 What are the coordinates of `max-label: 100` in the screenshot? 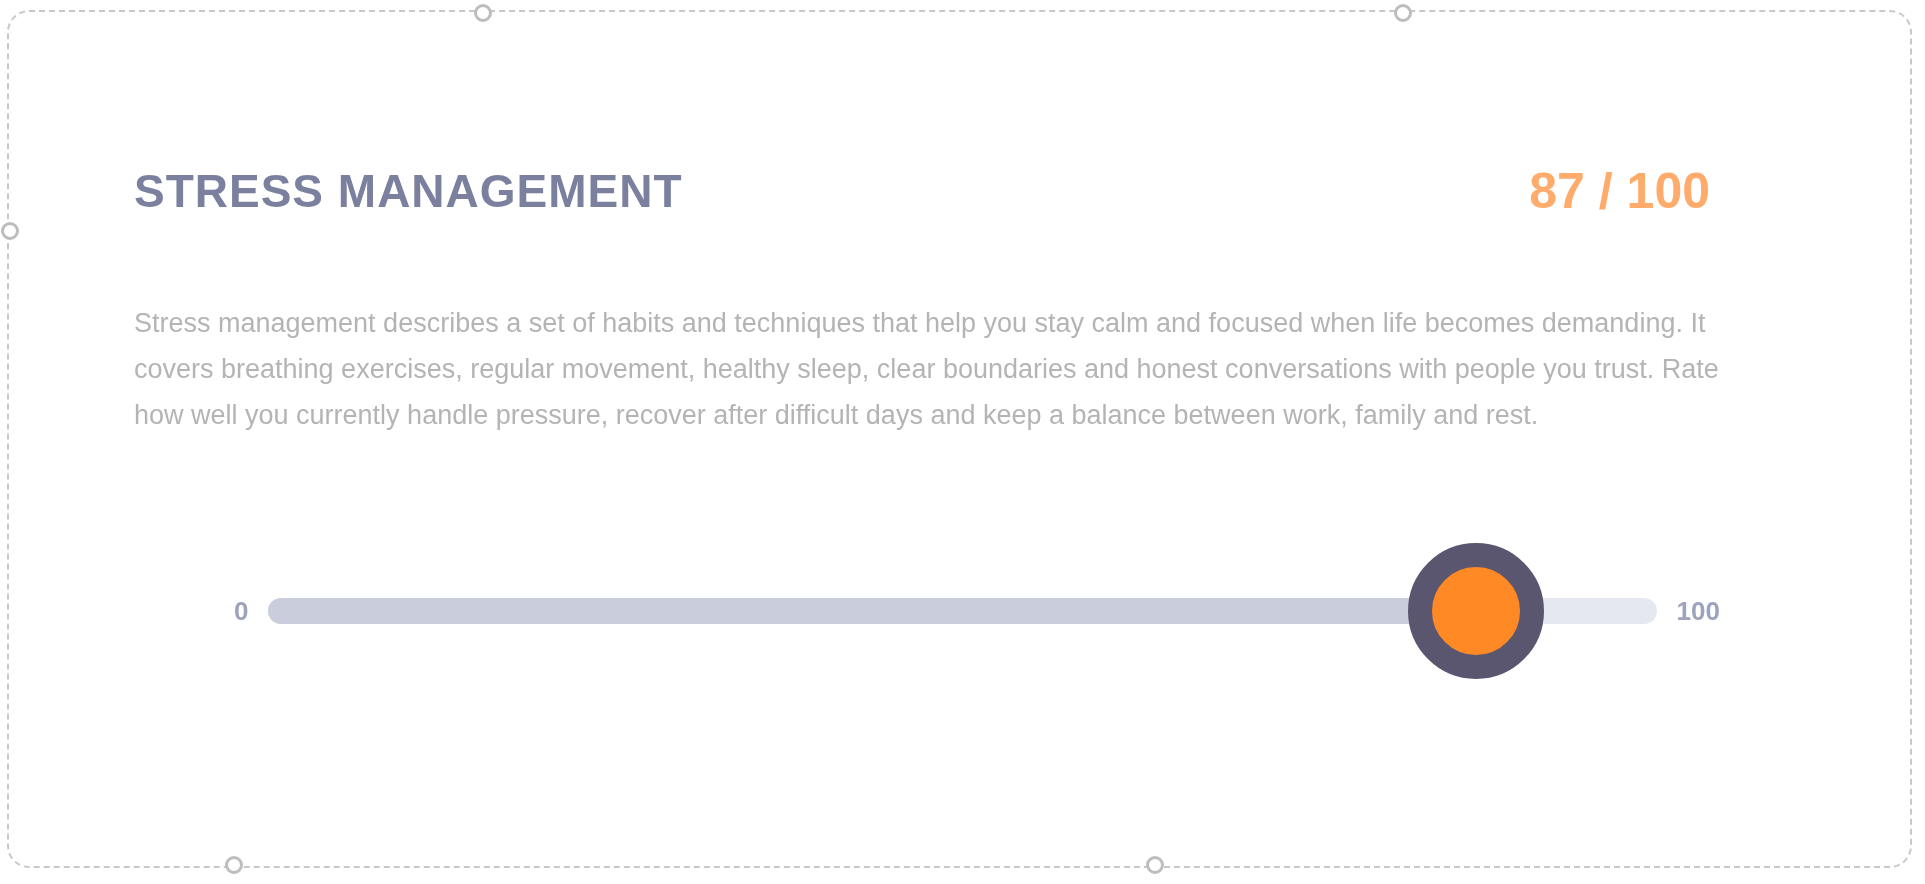 It's located at (1698, 611).